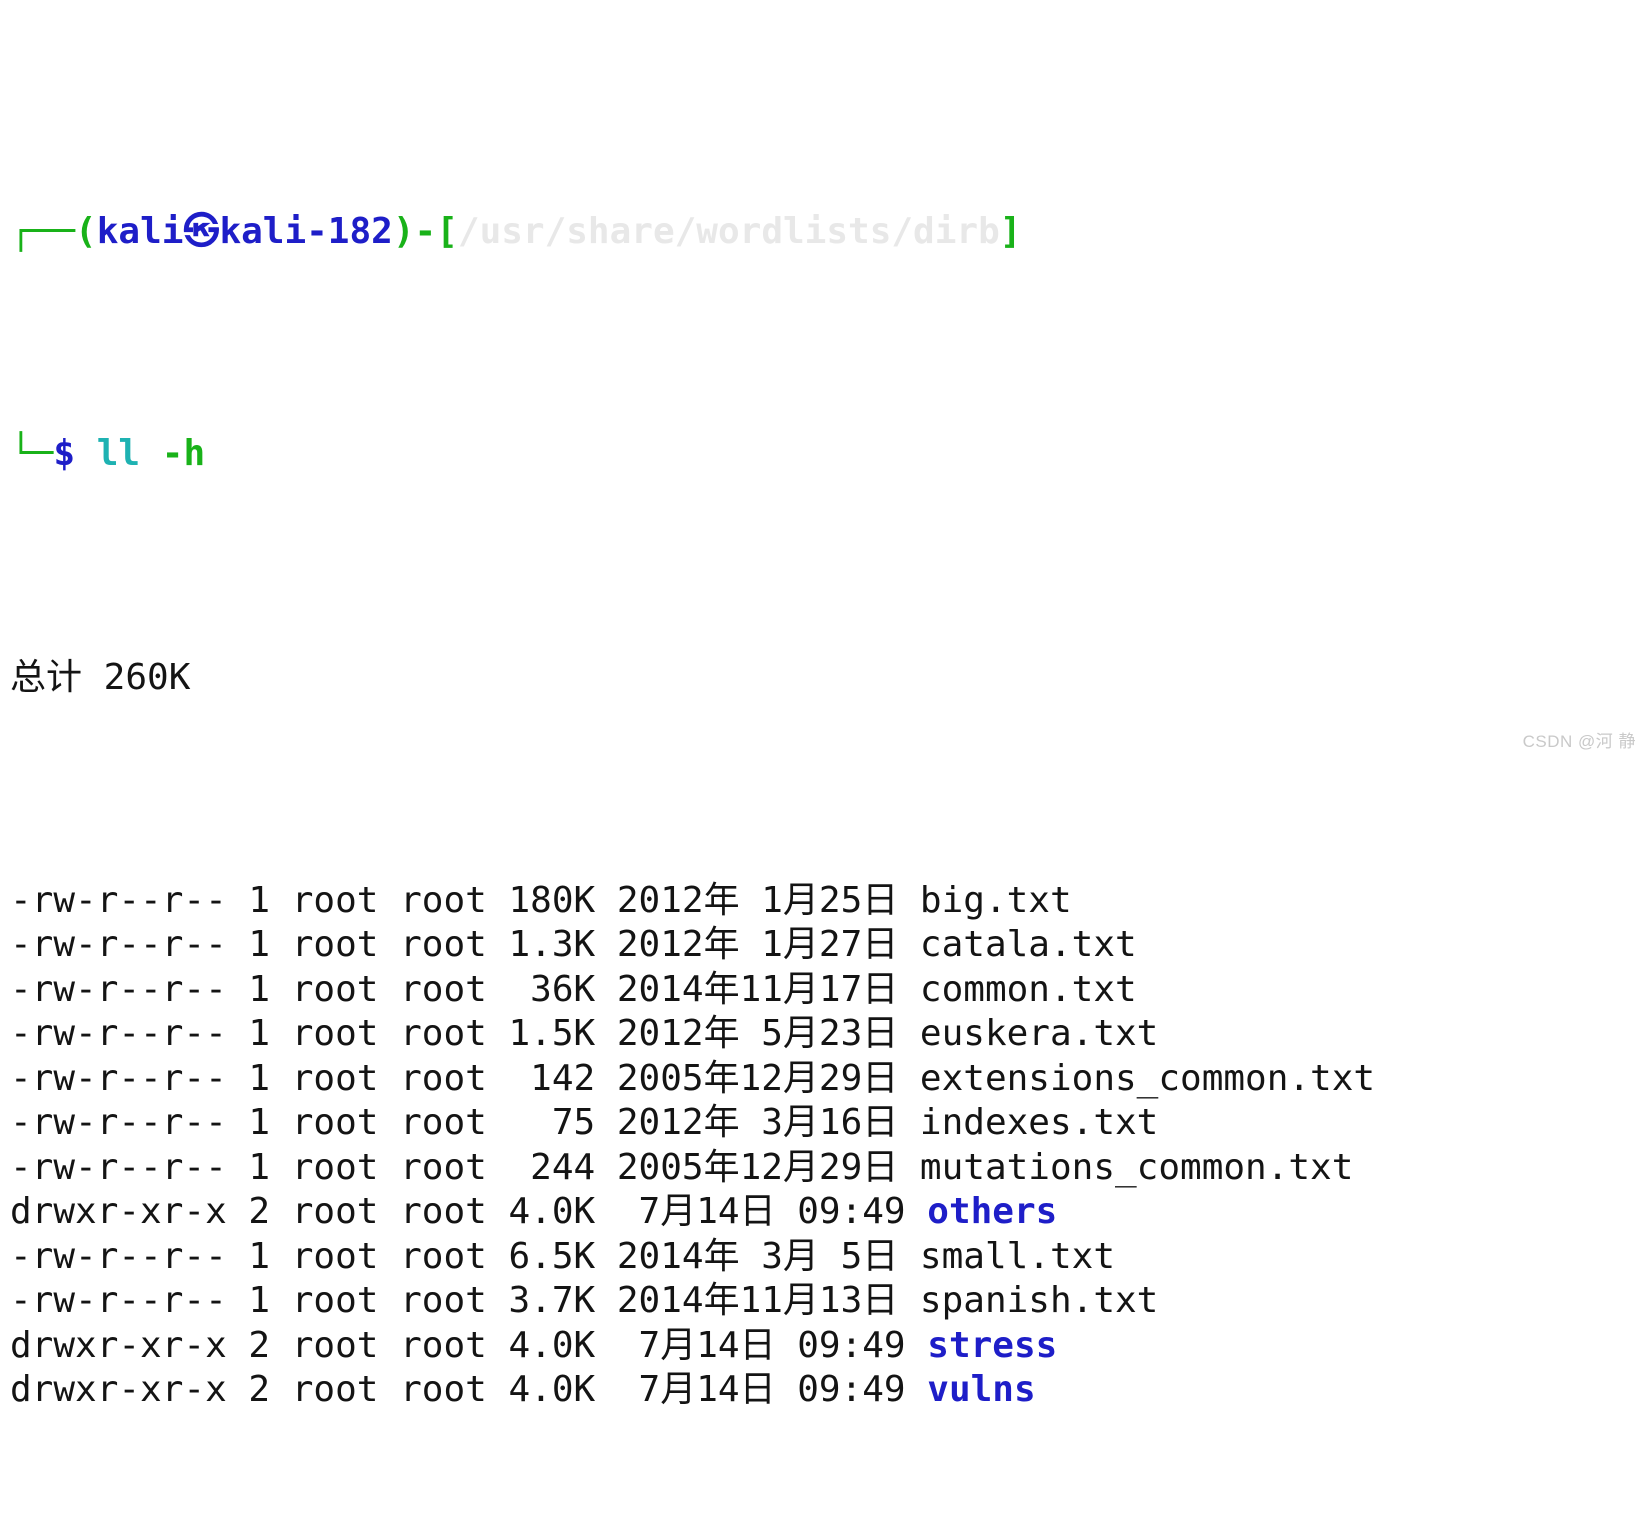 The width and height of the screenshot is (1650, 1516). I want to click on output-total-line: 总计 260K, so click(100, 677).